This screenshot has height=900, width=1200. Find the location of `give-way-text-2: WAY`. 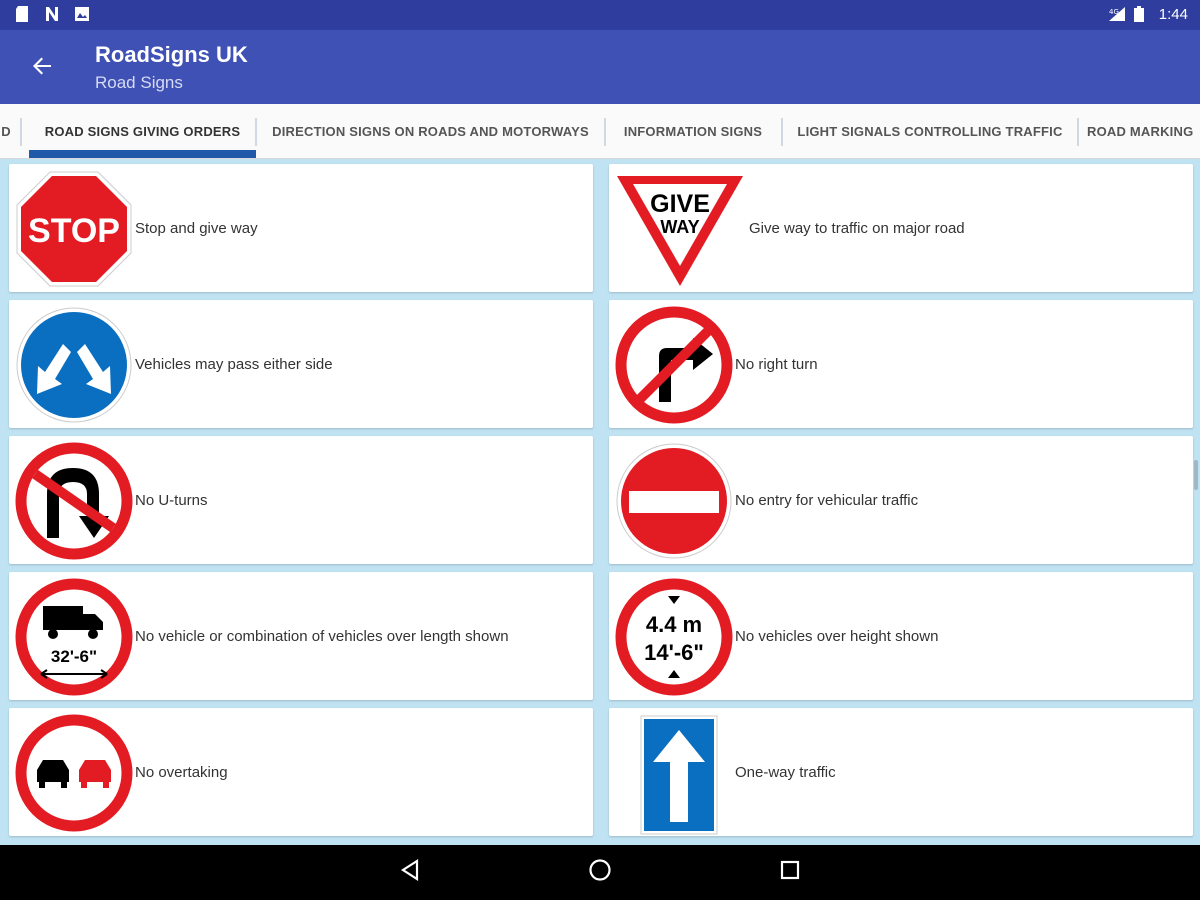

give-way-text-2: WAY is located at coordinates (679, 227).